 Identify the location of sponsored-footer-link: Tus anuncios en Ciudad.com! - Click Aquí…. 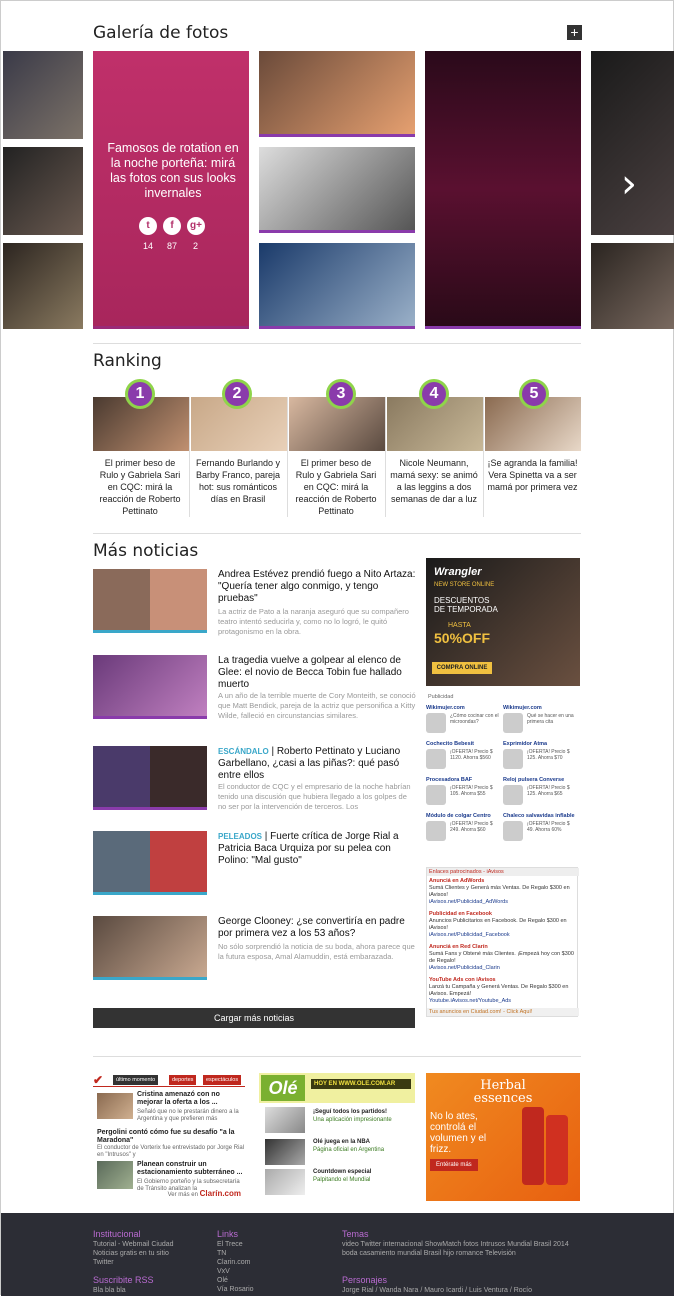
(503, 1012).